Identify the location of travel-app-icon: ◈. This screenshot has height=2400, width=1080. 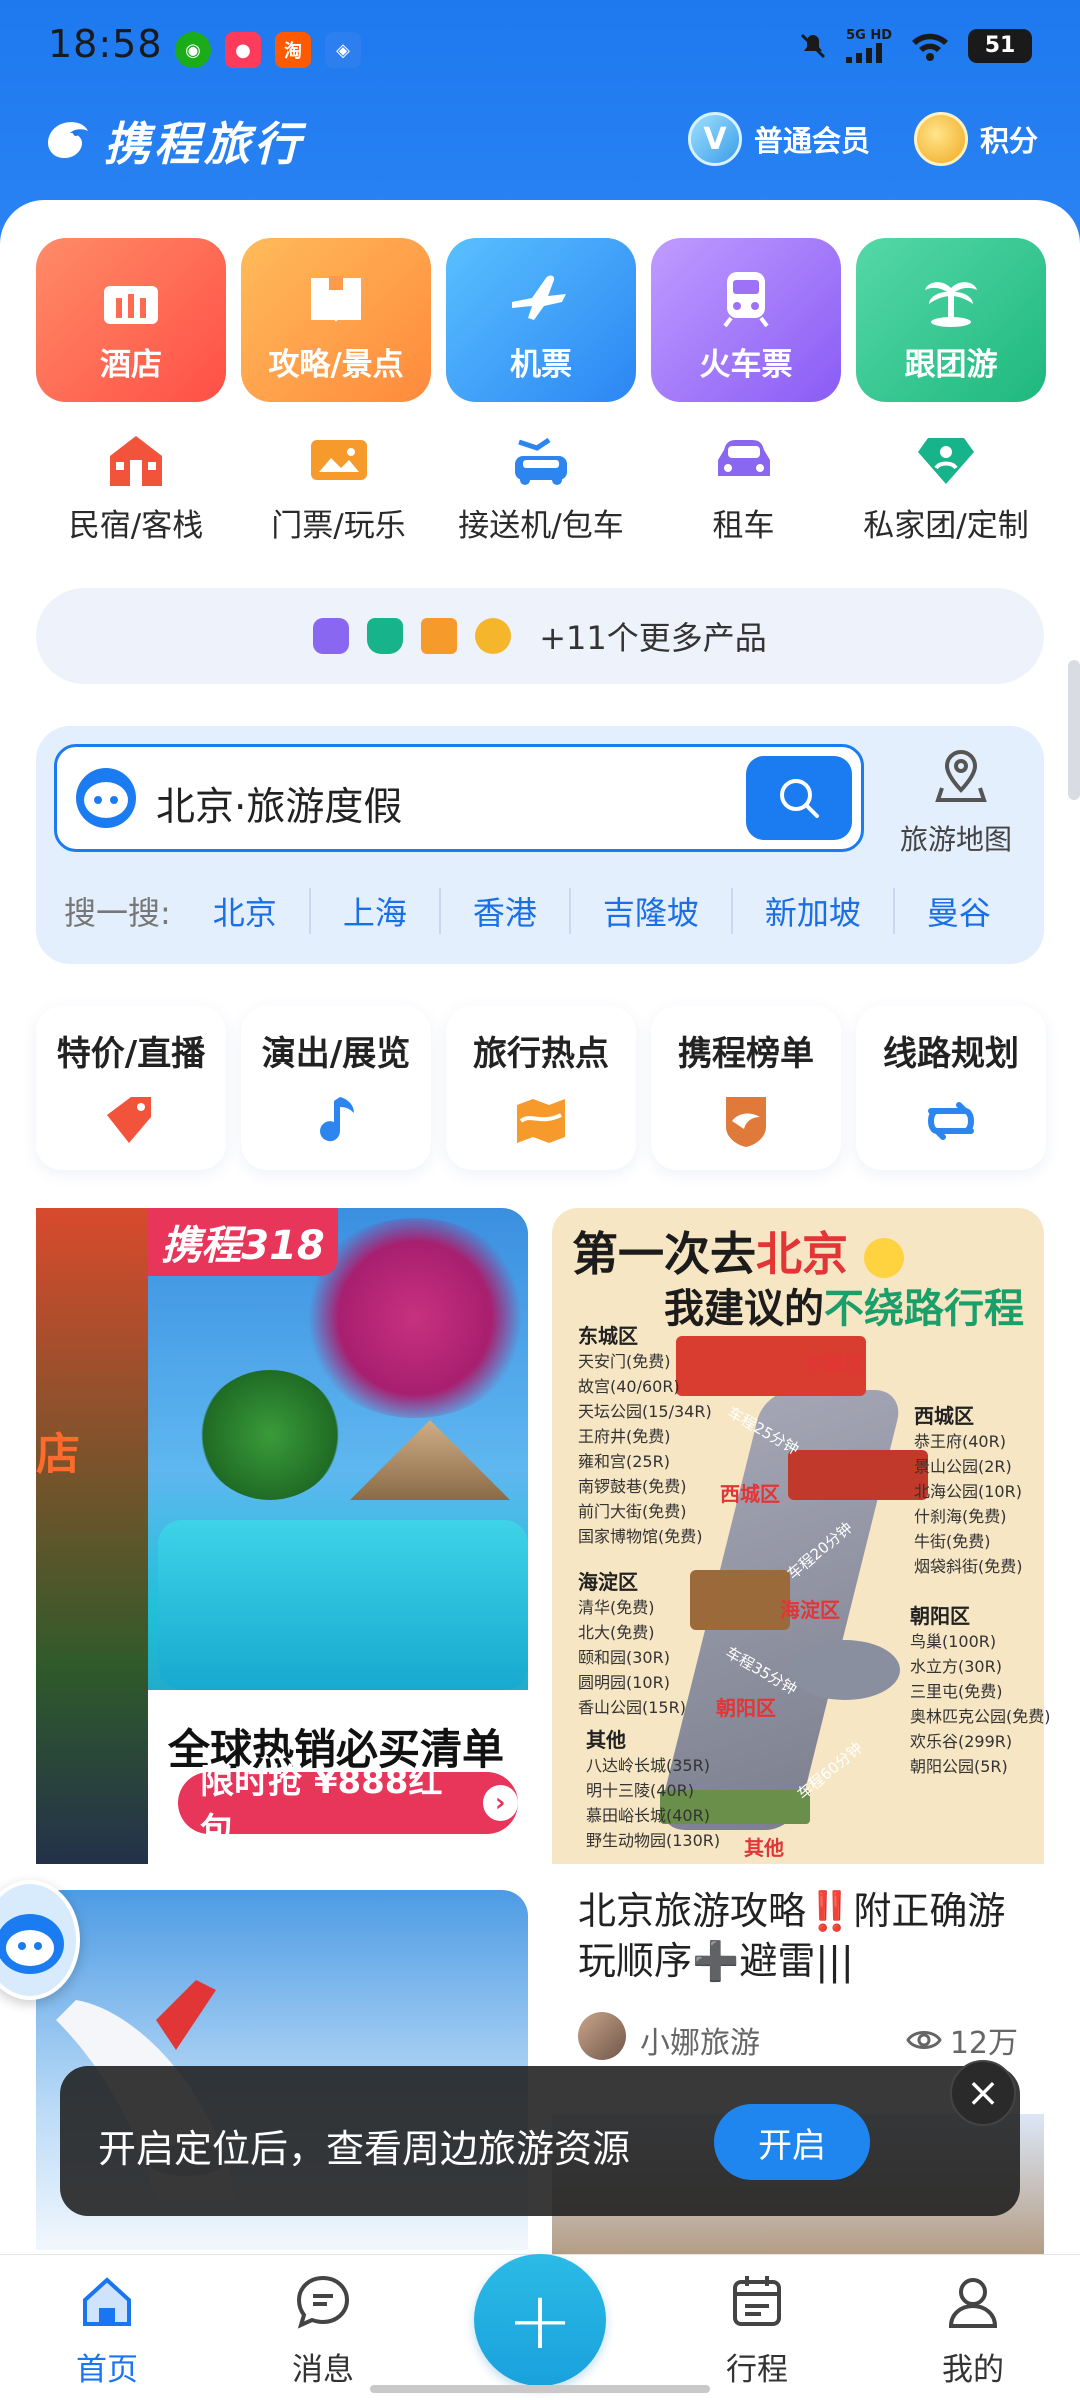
(343, 50).